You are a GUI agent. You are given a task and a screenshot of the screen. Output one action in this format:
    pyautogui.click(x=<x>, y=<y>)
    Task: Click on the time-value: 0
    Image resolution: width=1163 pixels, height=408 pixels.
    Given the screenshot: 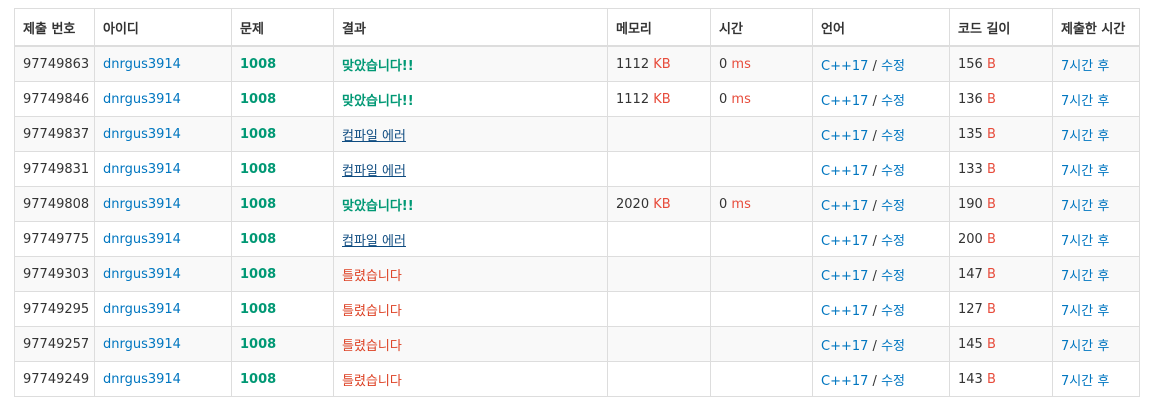 What is the action you would take?
    pyautogui.click(x=723, y=99)
    